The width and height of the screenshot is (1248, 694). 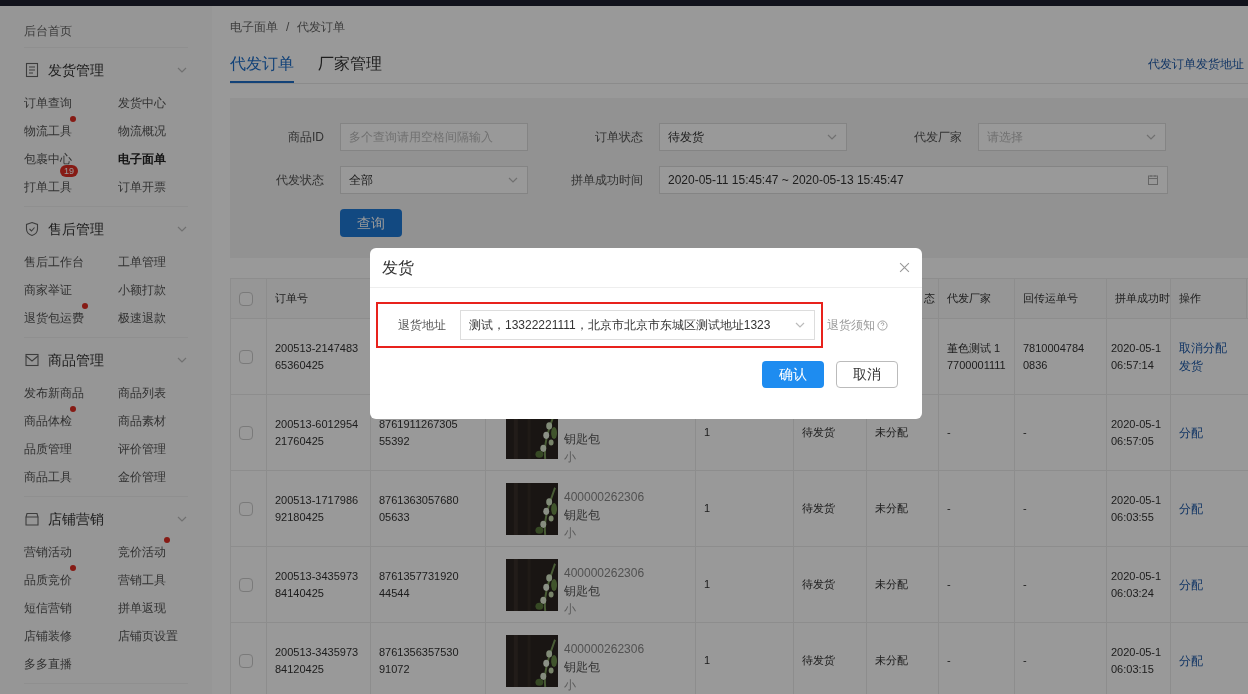 What do you see at coordinates (142, 580) in the screenshot?
I see `sidebar-item: 营销工具` at bounding box center [142, 580].